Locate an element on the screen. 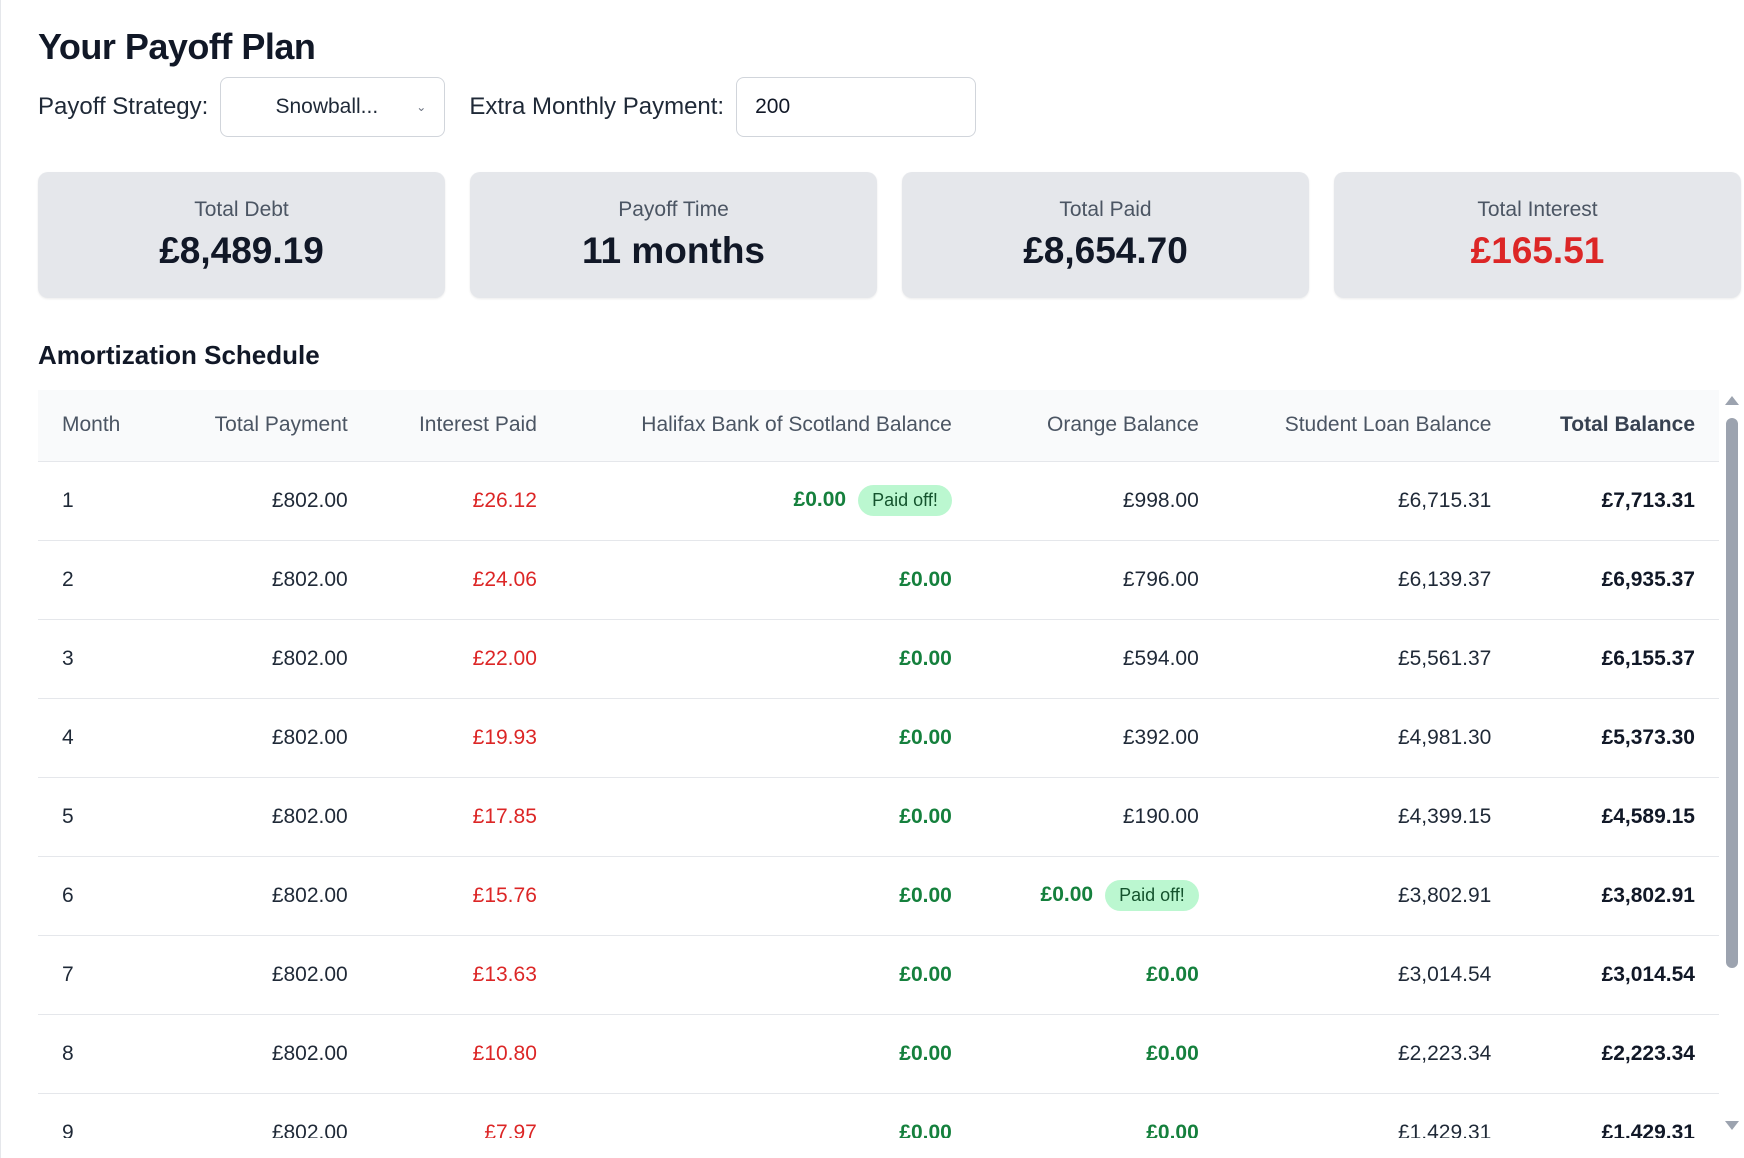 This screenshot has width=1744, height=1158. cell-total-balance: £3,014.54 is located at coordinates (1648, 974).